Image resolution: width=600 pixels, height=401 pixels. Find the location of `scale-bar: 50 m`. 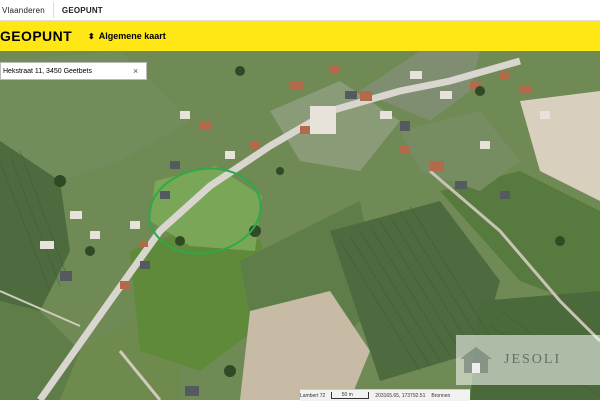

scale-bar: 50 m is located at coordinates (350, 395).